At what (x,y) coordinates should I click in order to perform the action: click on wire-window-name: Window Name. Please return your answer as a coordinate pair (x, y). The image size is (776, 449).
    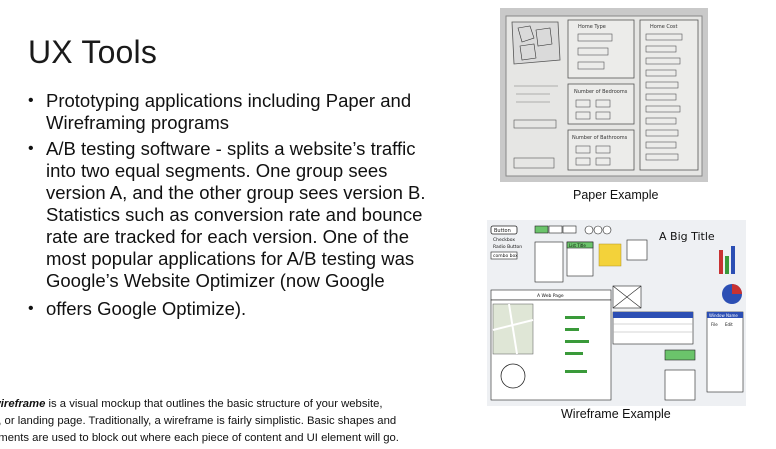
    Looking at the image, I should click on (723, 315).